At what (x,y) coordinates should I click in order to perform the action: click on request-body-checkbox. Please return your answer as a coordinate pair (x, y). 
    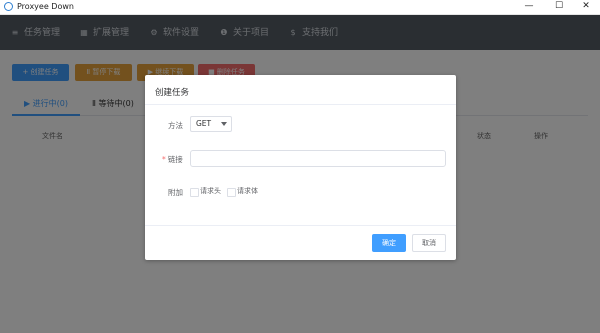
    Looking at the image, I should click on (231, 192).